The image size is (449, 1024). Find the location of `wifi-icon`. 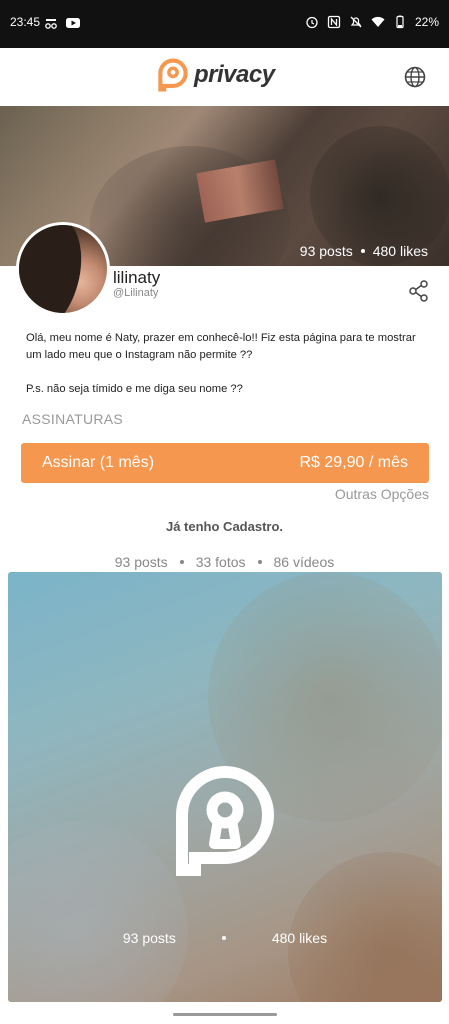

wifi-icon is located at coordinates (378, 22).